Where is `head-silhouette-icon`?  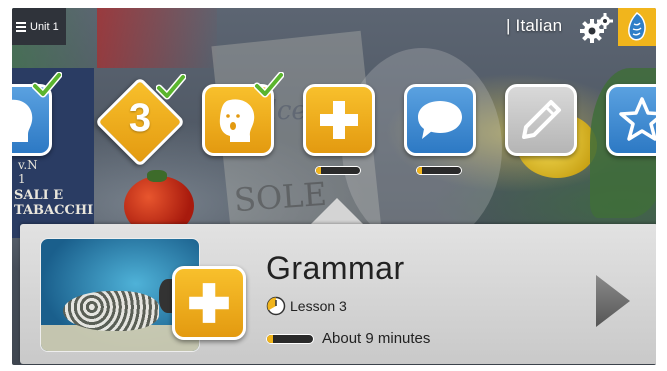 head-silhouette-icon is located at coordinates (22, 120).